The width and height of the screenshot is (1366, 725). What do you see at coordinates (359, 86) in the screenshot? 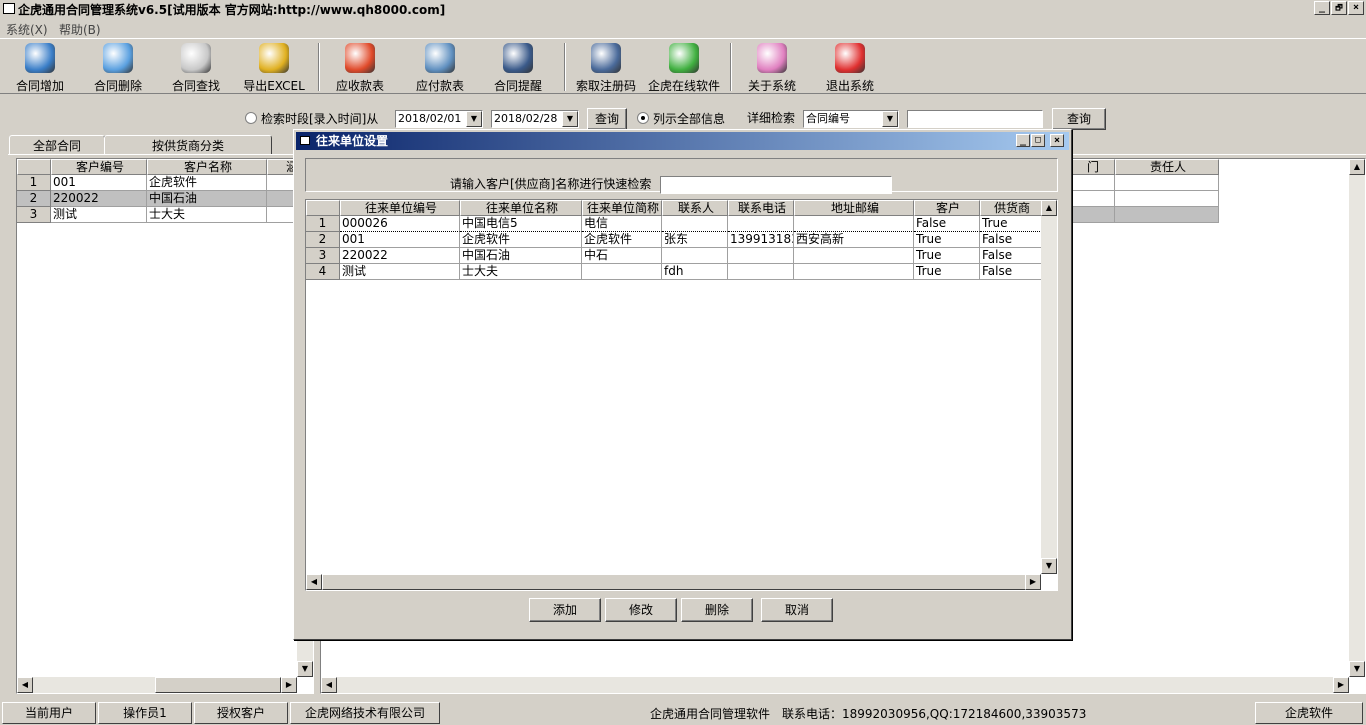
I see `toolbar-label: 应收款表` at bounding box center [359, 86].